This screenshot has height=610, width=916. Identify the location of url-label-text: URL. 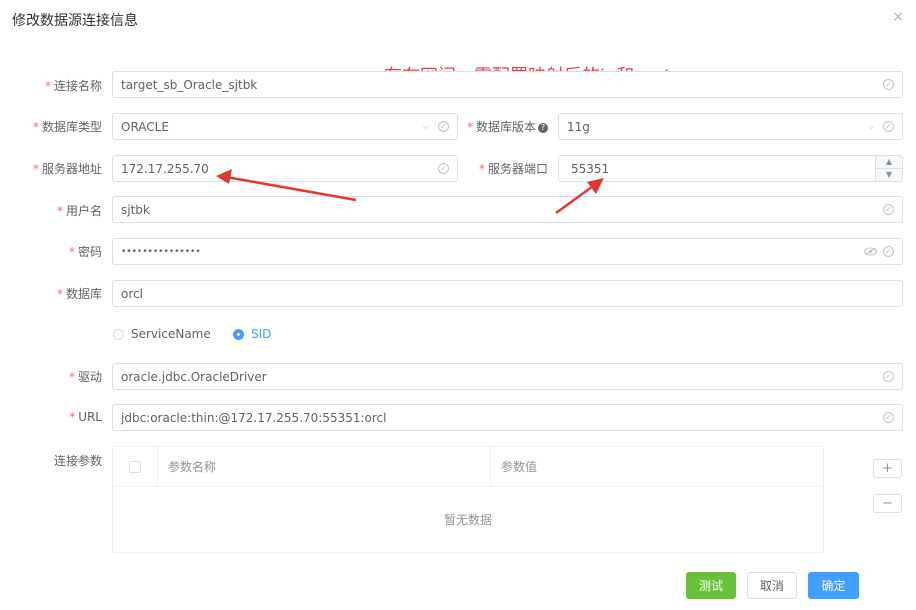
(90, 417).